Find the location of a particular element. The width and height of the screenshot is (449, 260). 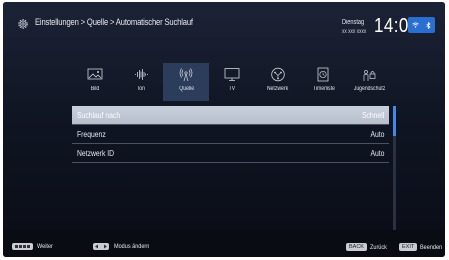

parental-lock-icon is located at coordinates (369, 75).